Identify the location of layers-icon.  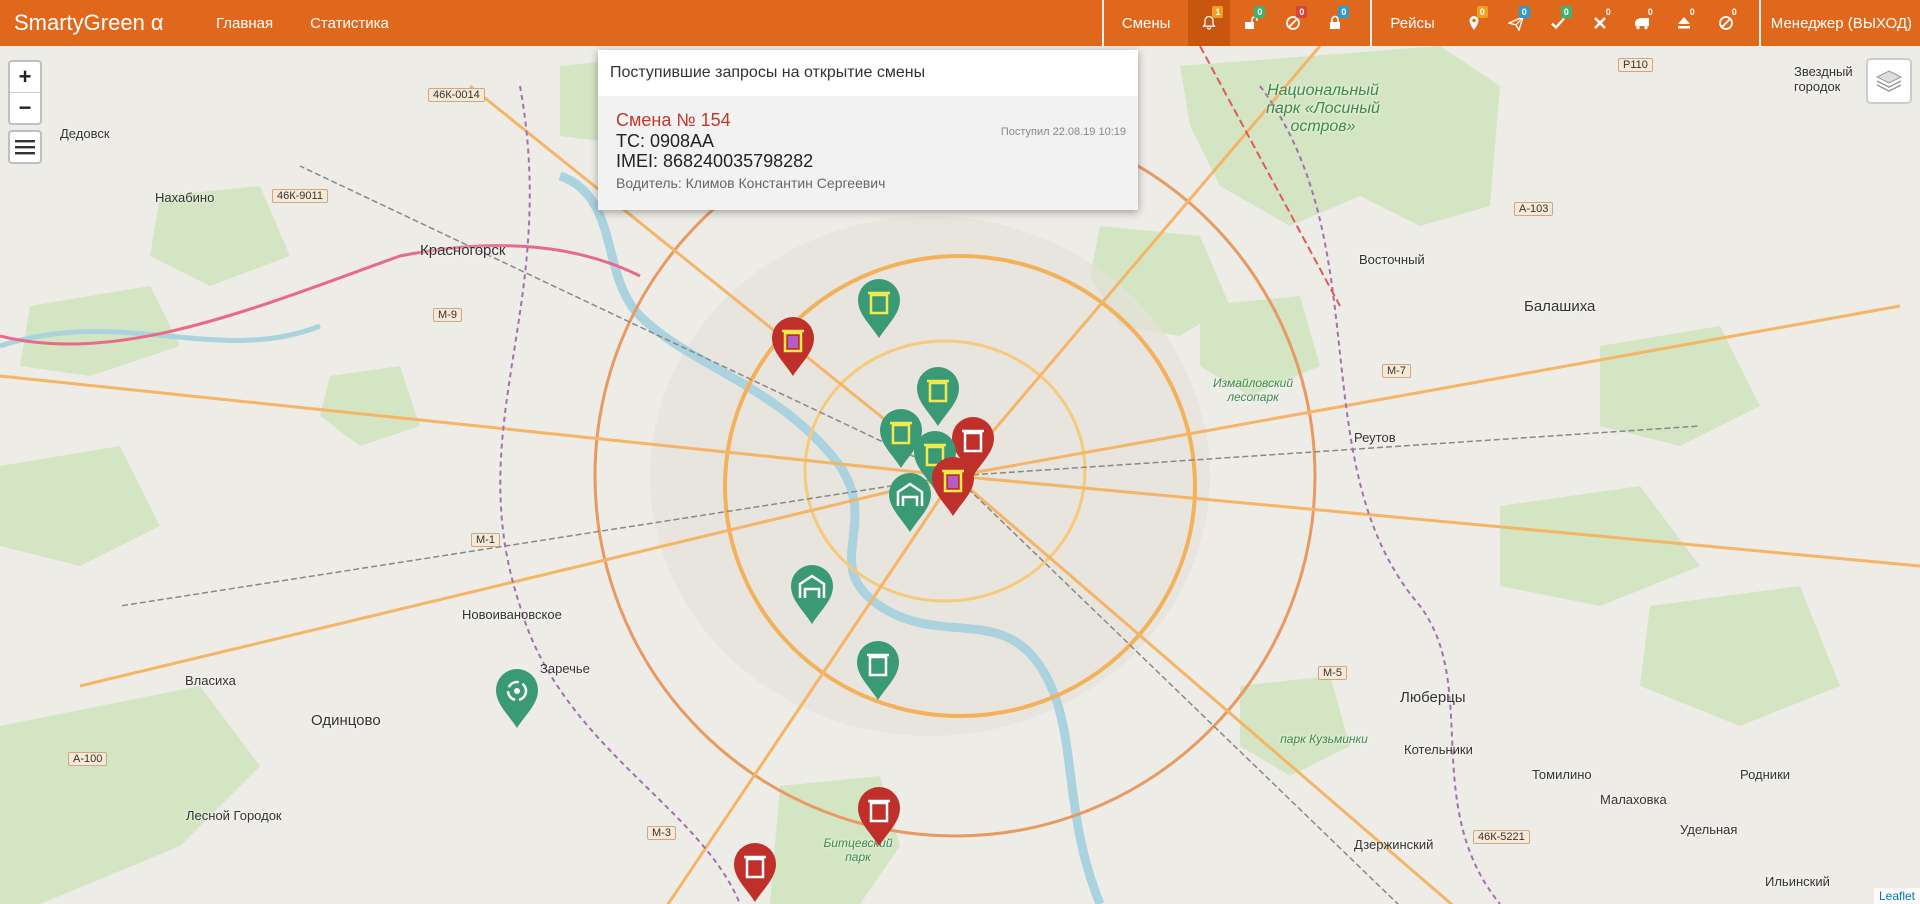
(1889, 81).